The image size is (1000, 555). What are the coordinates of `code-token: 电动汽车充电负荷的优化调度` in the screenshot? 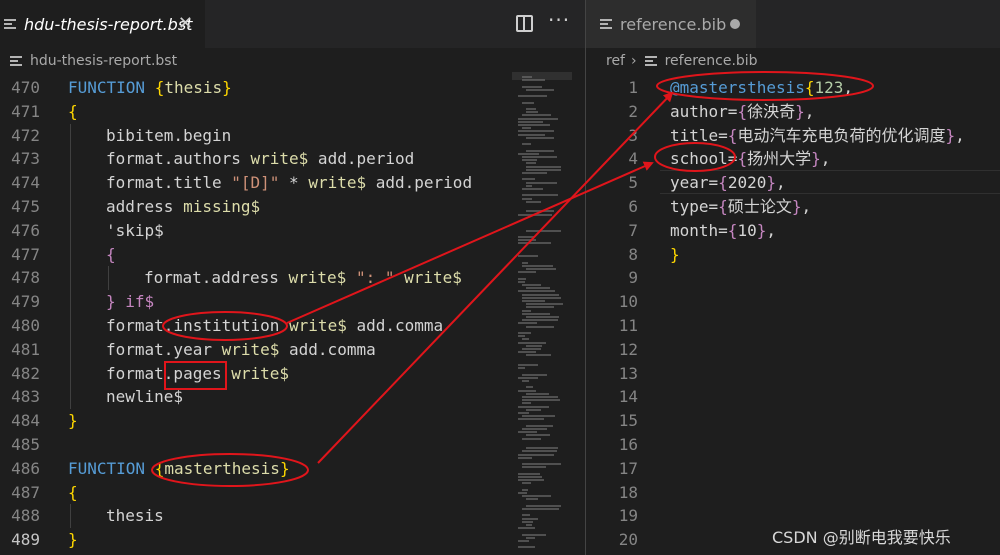 It's located at (841, 135).